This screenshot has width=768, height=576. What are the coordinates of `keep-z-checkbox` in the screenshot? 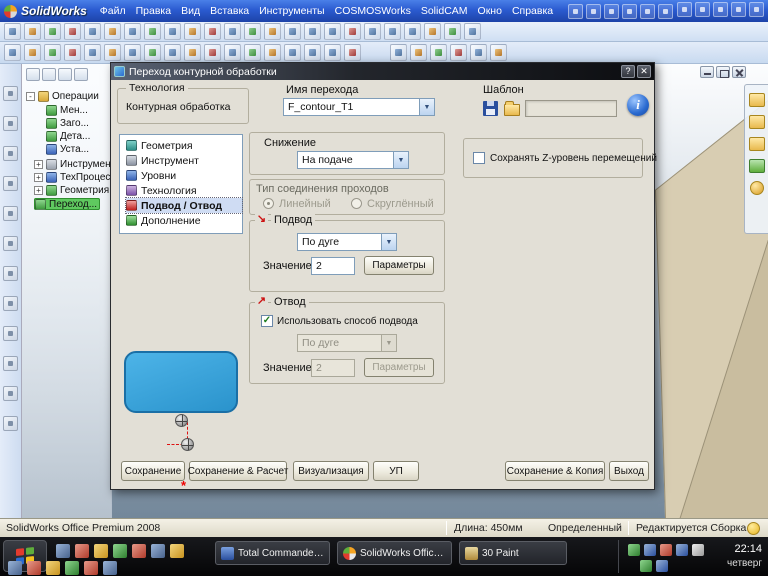 It's located at (479, 158).